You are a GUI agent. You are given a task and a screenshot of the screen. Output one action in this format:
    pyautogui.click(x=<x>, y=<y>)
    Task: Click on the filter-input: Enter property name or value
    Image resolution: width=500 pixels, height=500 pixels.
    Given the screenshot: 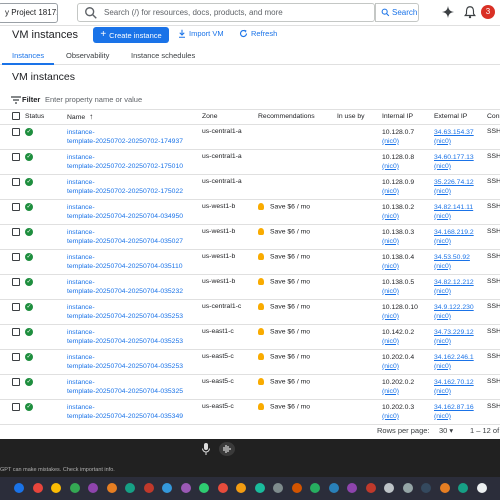 What is the action you would take?
    pyautogui.click(x=93, y=99)
    